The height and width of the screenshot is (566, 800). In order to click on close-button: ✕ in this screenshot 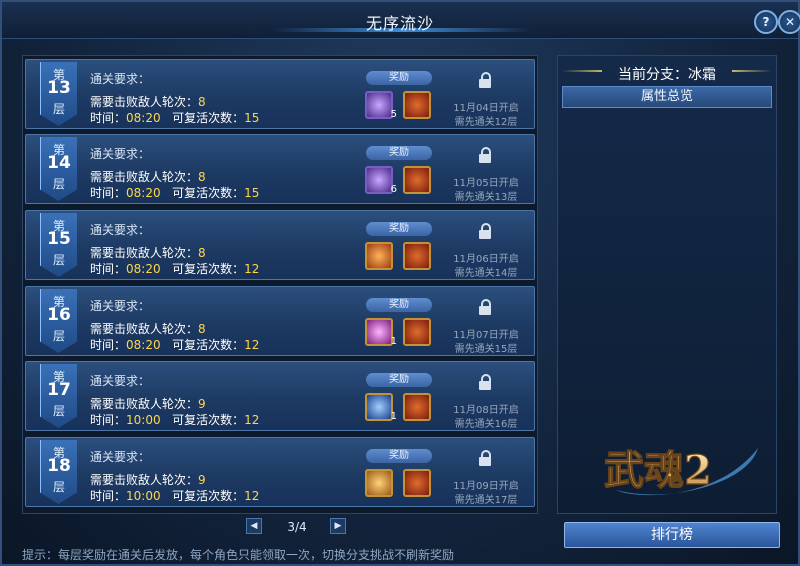, I will do `click(789, 22)`.